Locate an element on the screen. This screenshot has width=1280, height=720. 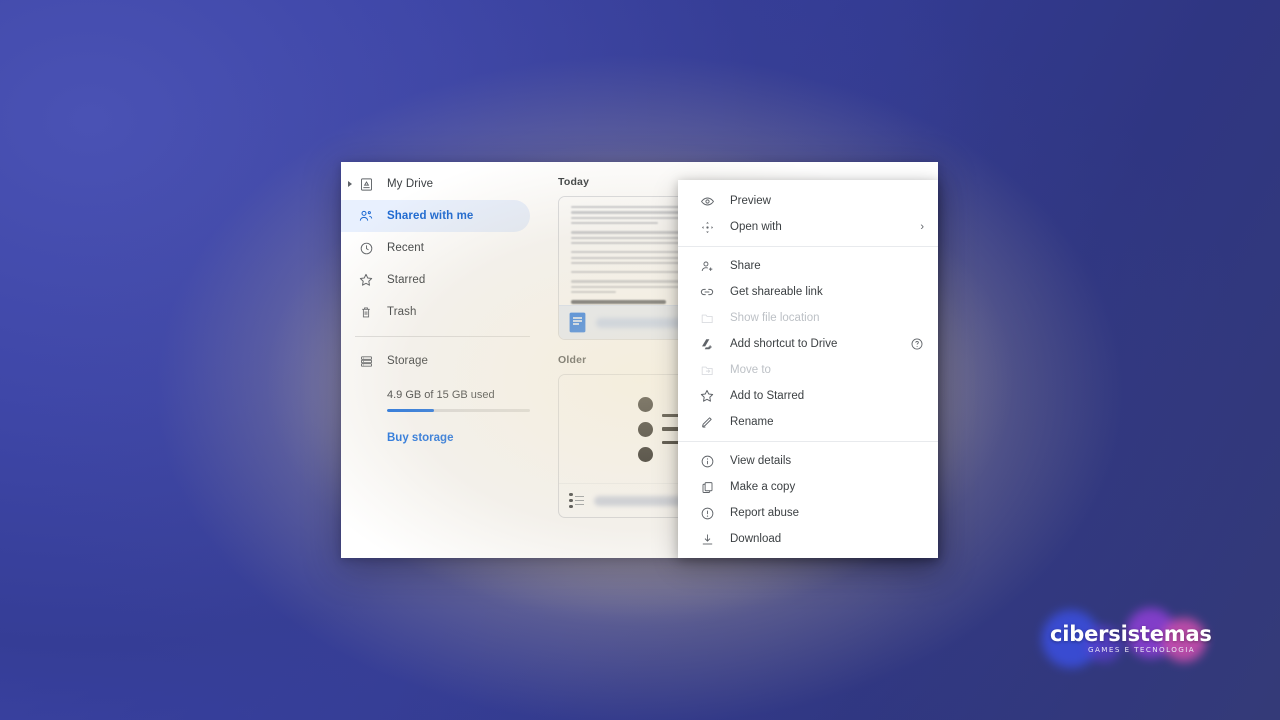
info-icon is located at coordinates (707, 461).